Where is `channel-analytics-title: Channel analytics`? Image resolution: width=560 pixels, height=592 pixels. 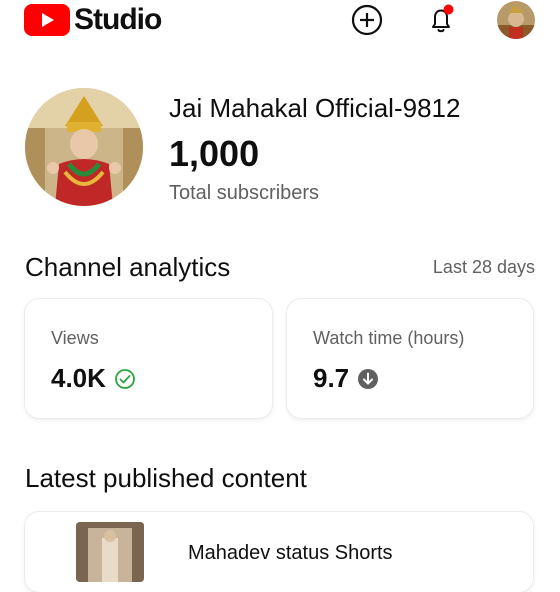 channel-analytics-title: Channel analytics is located at coordinates (128, 267).